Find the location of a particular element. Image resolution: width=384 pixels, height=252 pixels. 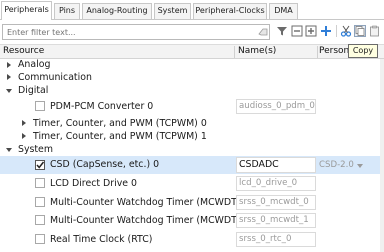

personality-value: CSD-2.0 is located at coordinates (336, 165).